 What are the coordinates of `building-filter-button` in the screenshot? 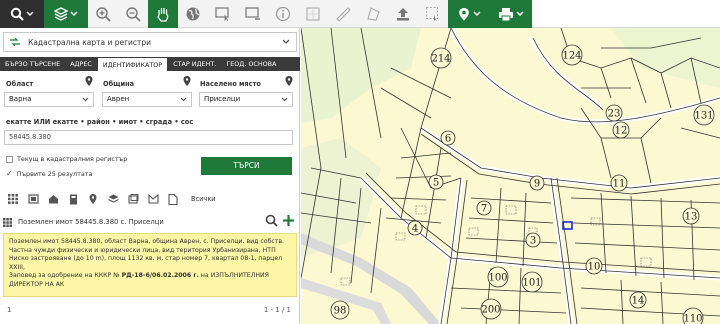 It's located at (53, 199).